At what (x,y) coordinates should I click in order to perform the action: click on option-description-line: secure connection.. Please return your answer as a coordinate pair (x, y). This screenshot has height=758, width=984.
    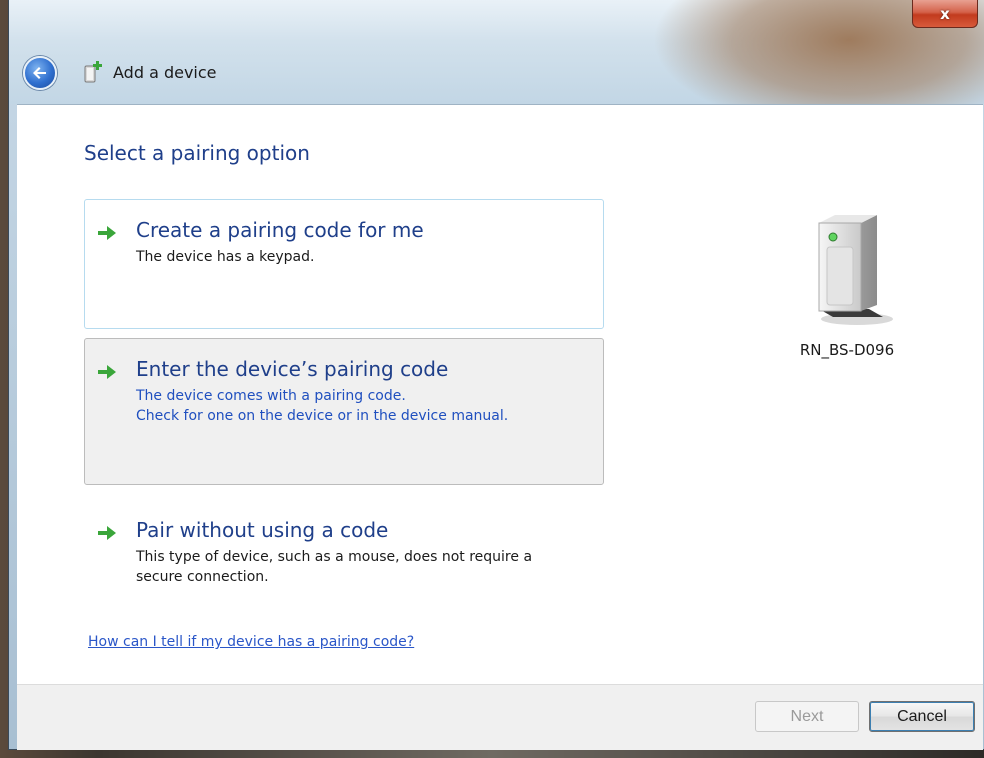
    Looking at the image, I should click on (202, 577).